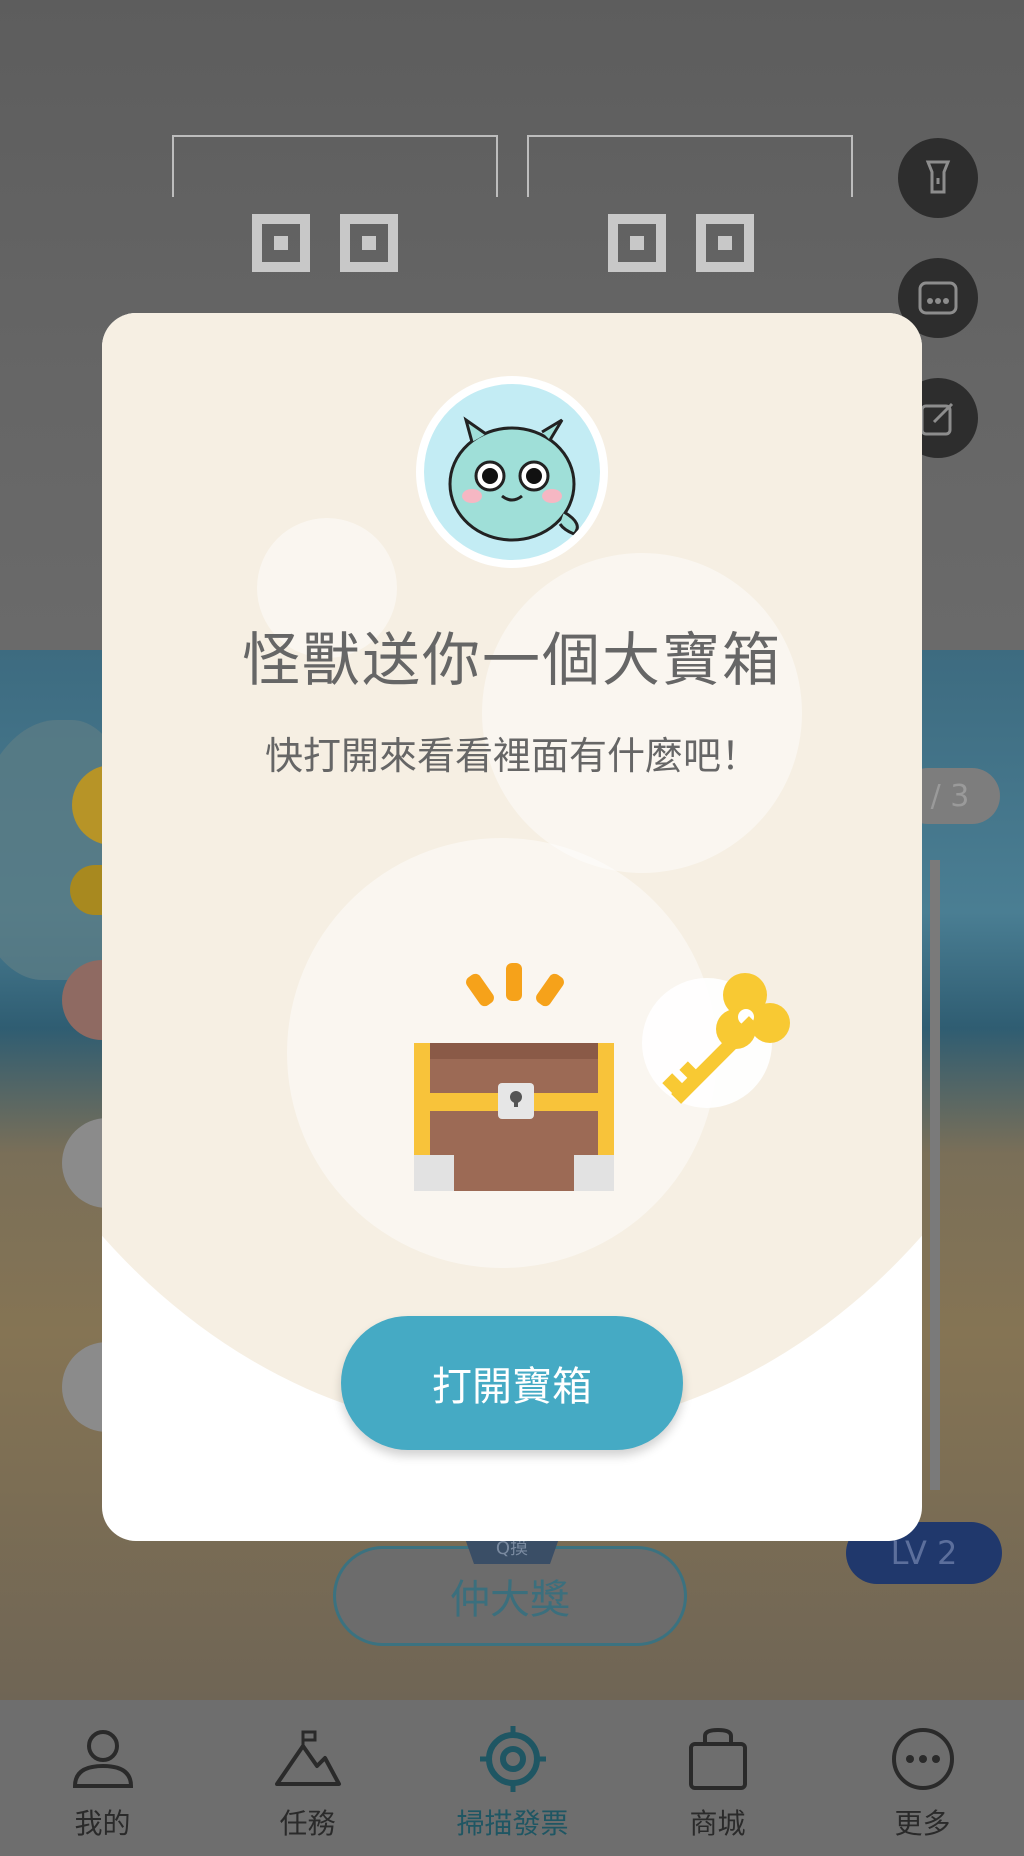 The width and height of the screenshot is (1024, 1856). What do you see at coordinates (103, 1759) in the screenshot?
I see `person-icon` at bounding box center [103, 1759].